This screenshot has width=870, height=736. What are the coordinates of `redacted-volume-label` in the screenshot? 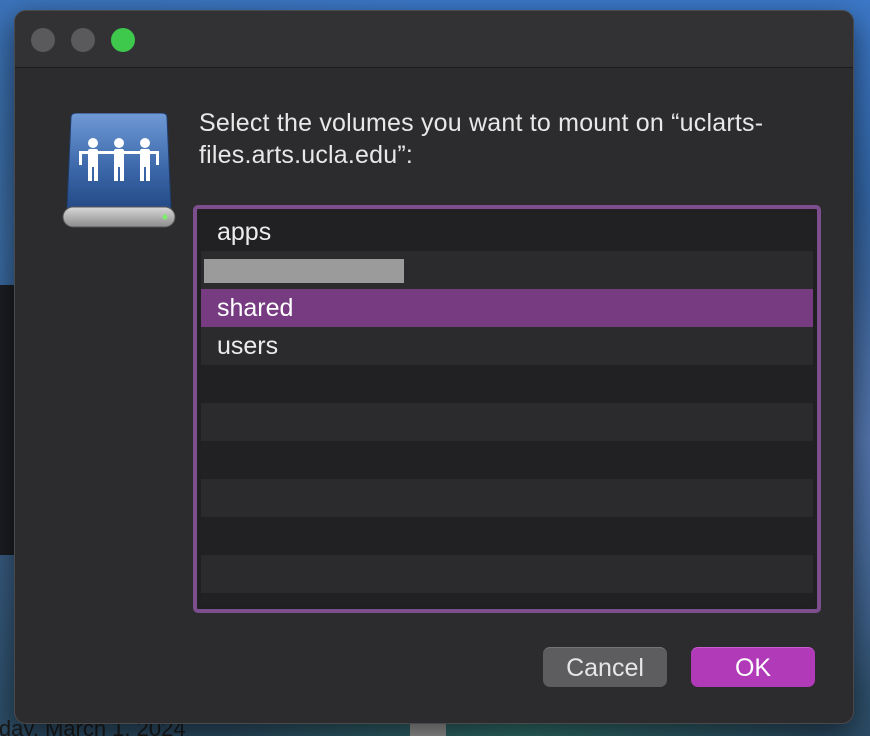 It's located at (304, 271).